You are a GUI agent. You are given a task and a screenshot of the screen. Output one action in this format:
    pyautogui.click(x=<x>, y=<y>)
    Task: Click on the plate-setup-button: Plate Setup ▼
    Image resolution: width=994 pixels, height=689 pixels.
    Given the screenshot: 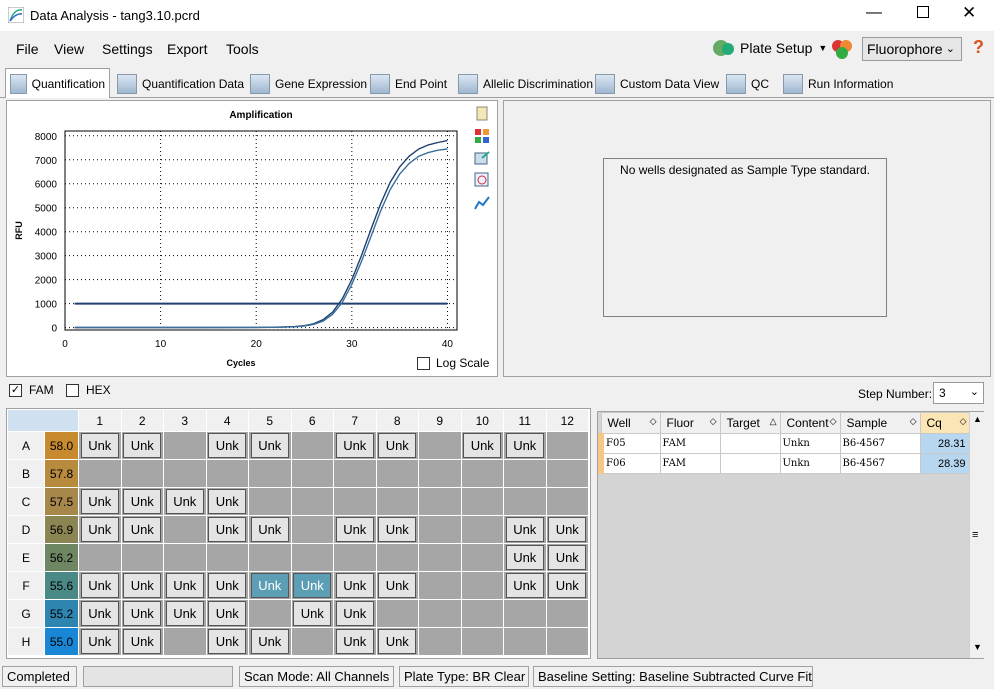 What is the action you would take?
    pyautogui.click(x=769, y=48)
    